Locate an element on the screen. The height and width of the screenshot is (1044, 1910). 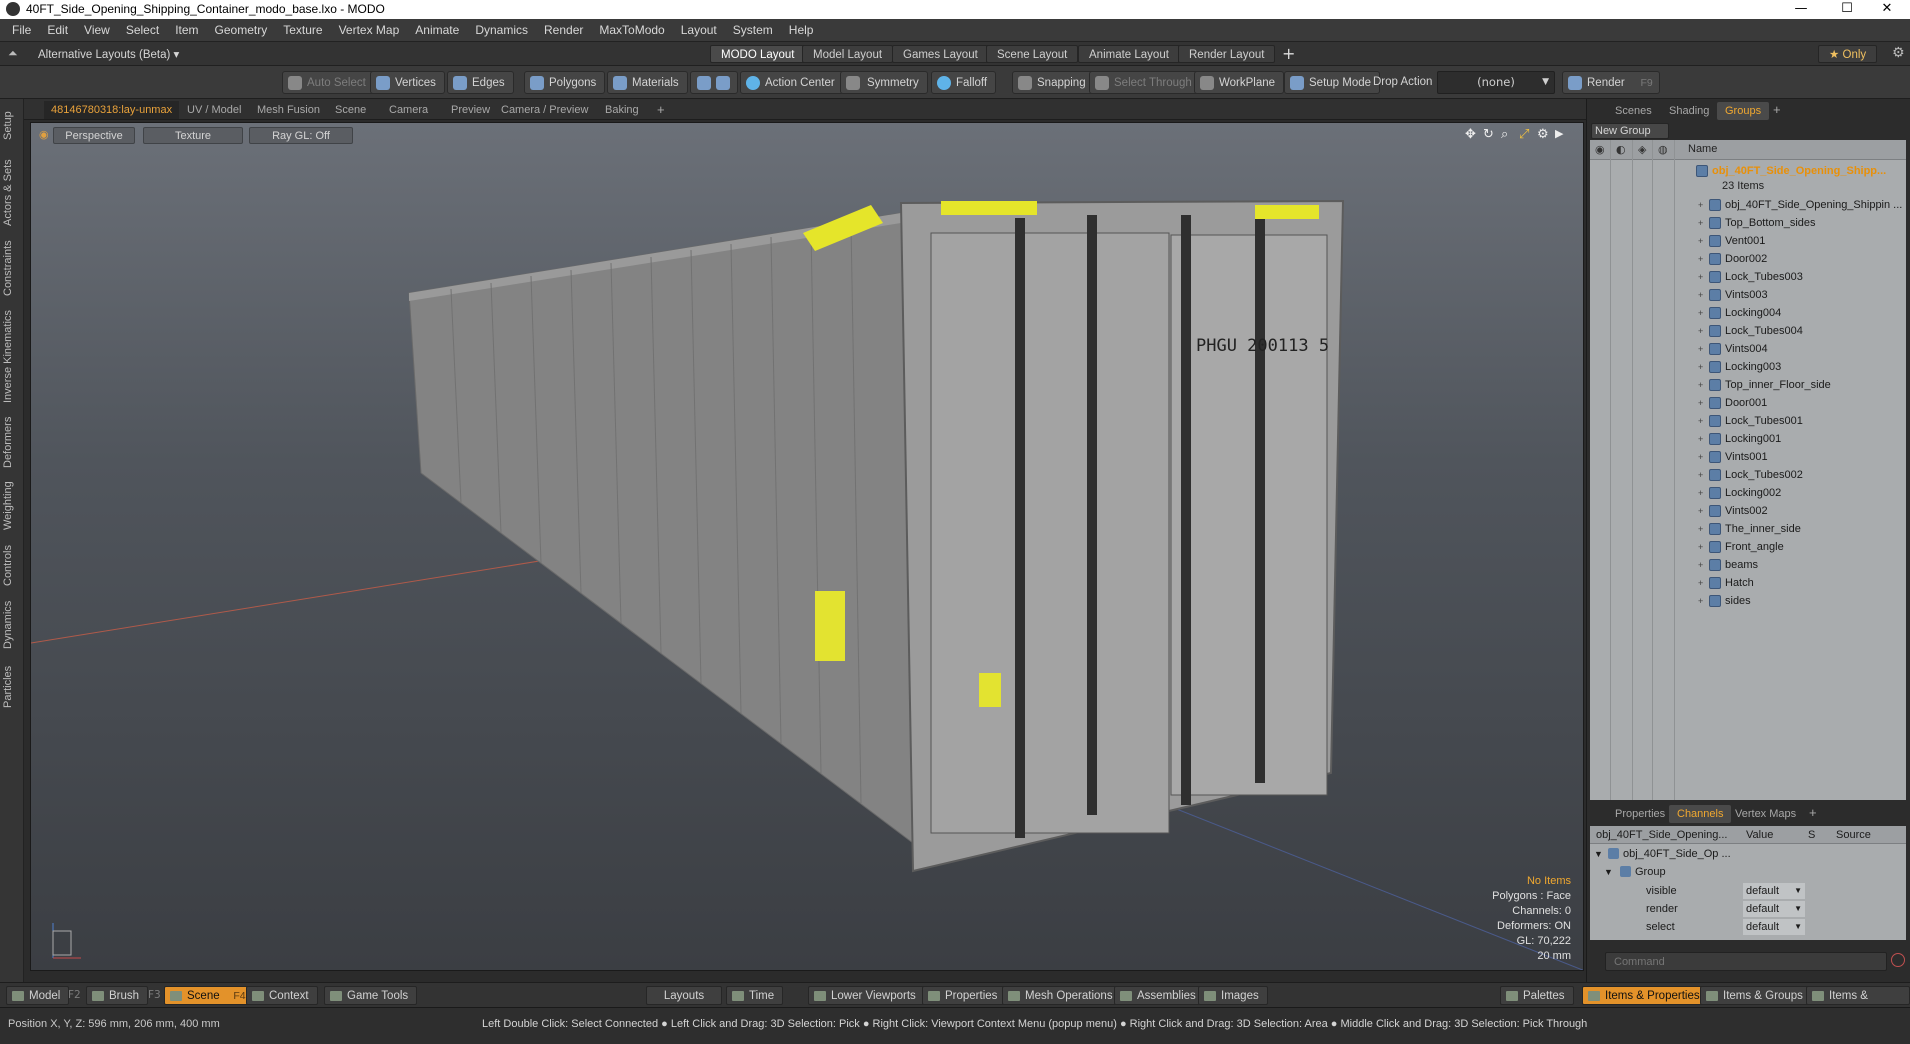
vtab-deformers: Deformers is located at coordinates (12, 442).